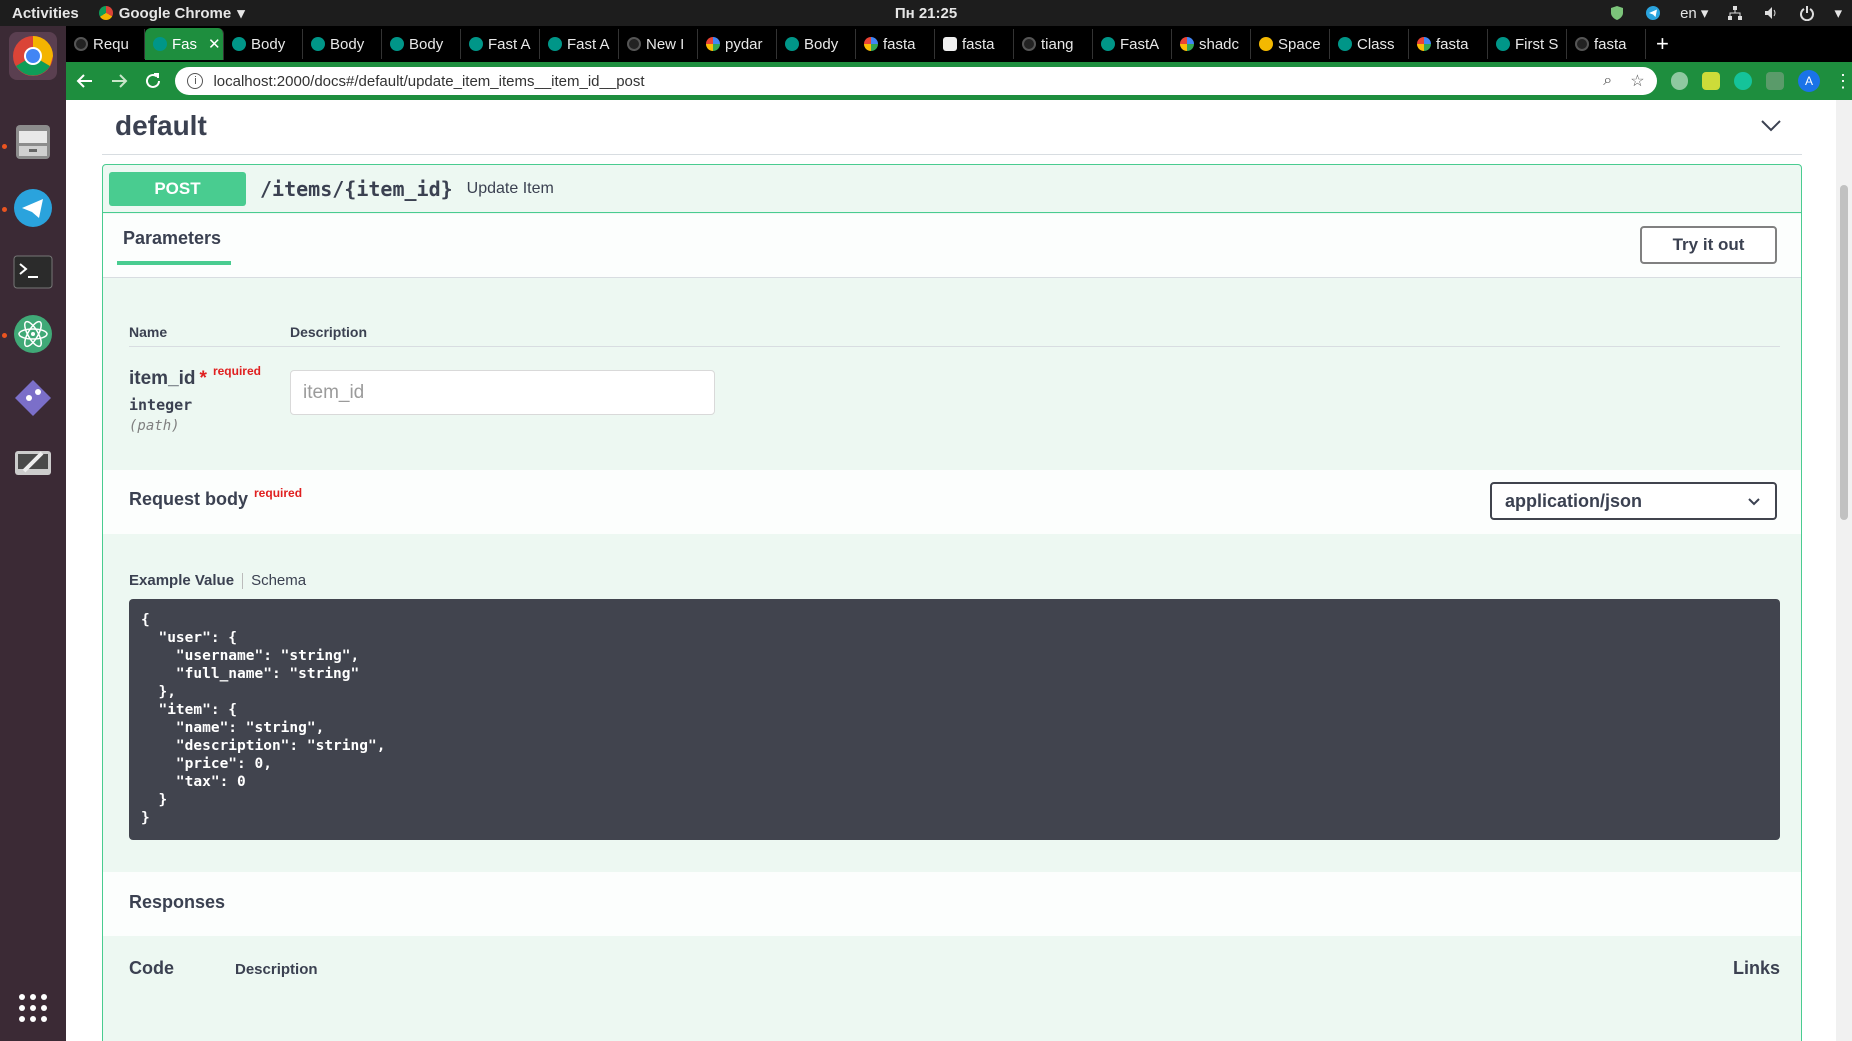 This screenshot has height=1041, width=1852. I want to click on item-id-input, so click(502, 392).